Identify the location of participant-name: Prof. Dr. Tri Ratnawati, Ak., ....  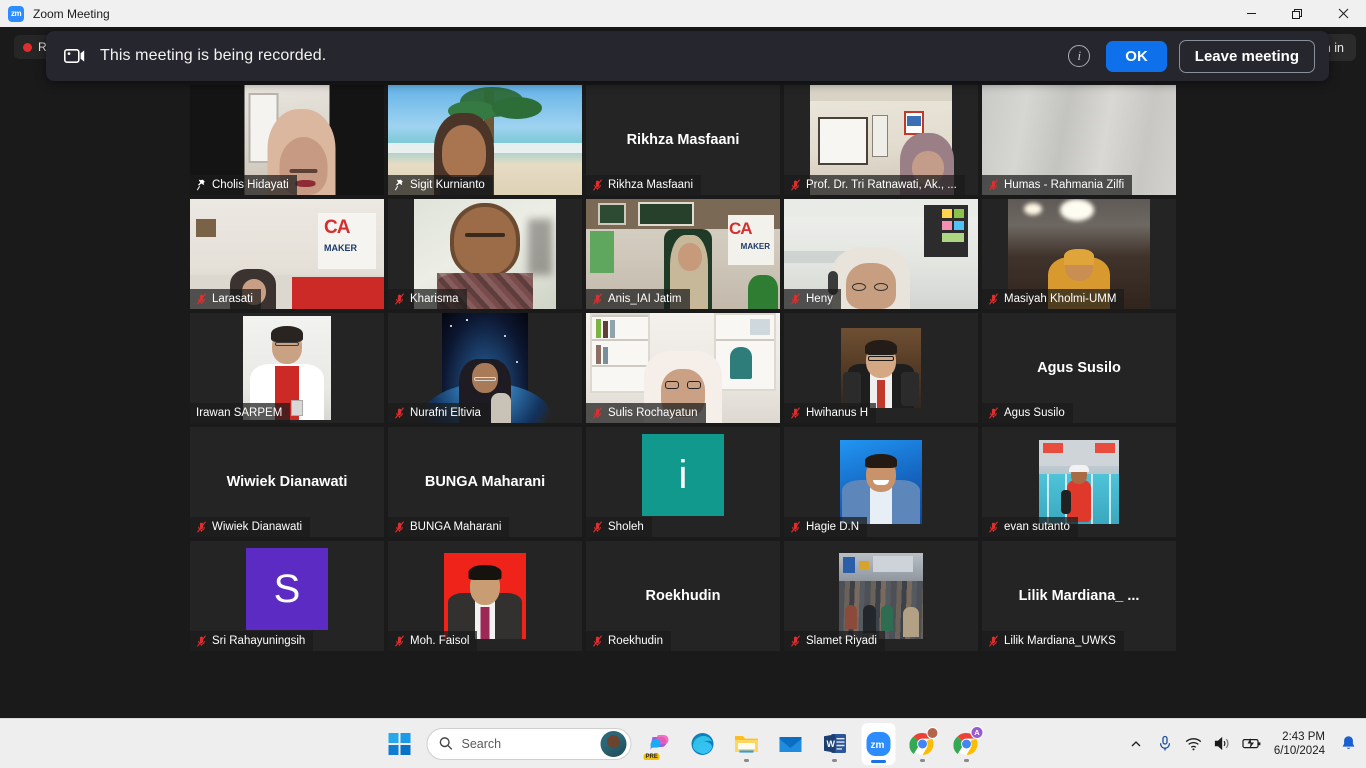
(881, 185).